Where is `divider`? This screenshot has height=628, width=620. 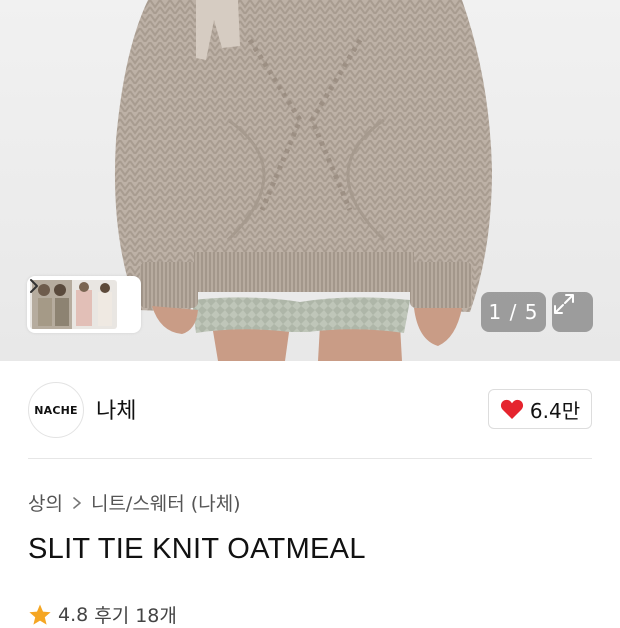
divider is located at coordinates (310, 458).